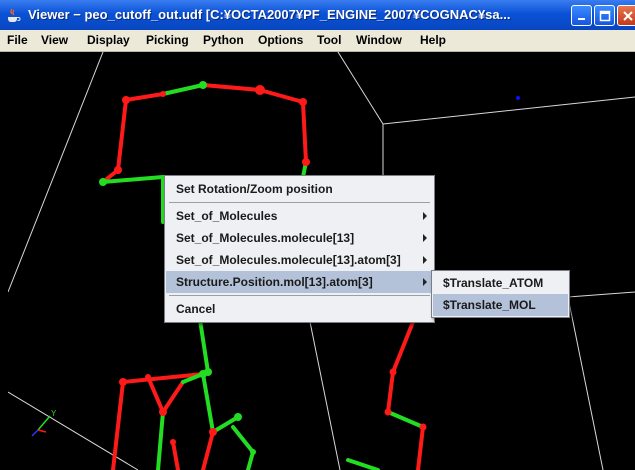 The width and height of the screenshot is (635, 470). Describe the element at coordinates (581, 15) in the screenshot. I see `minimize-button` at that location.